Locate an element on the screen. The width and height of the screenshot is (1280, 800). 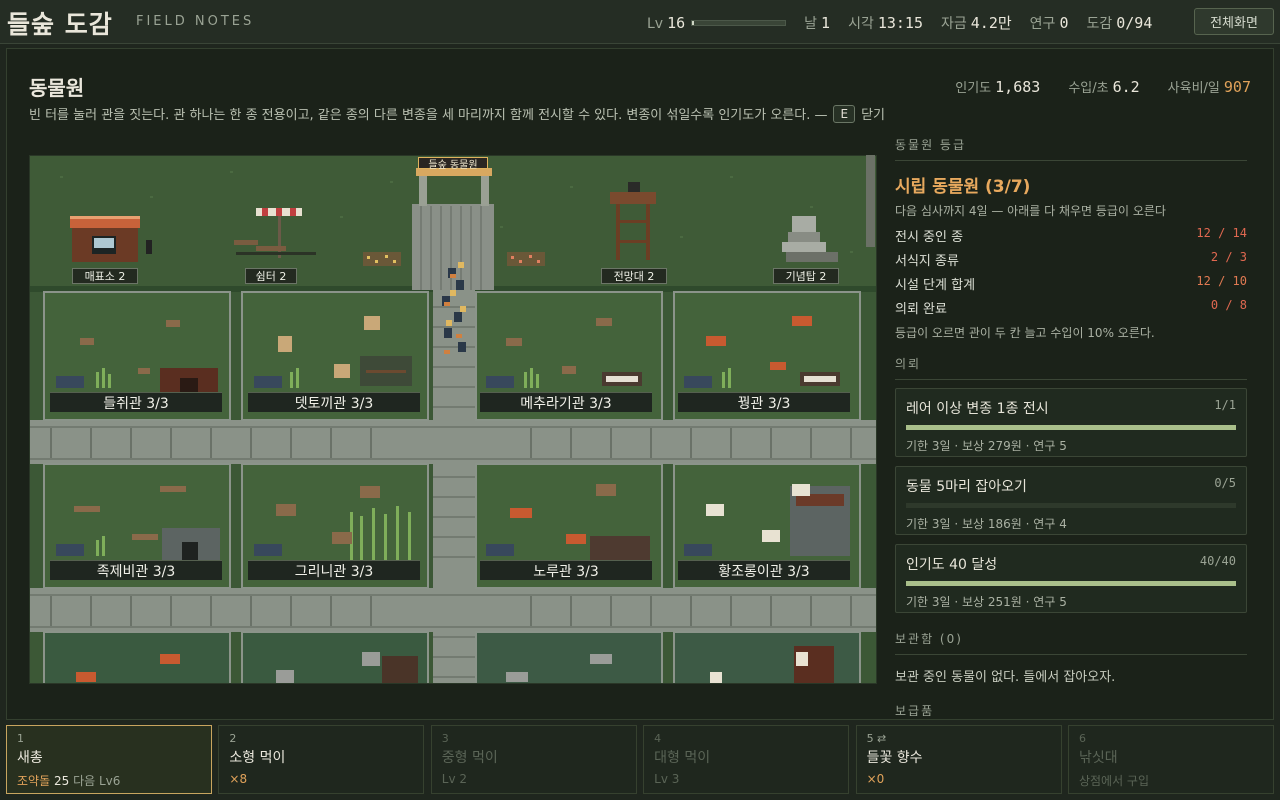
requirement-row: 전시 중인 종 12 / 14 is located at coordinates (1071, 235).